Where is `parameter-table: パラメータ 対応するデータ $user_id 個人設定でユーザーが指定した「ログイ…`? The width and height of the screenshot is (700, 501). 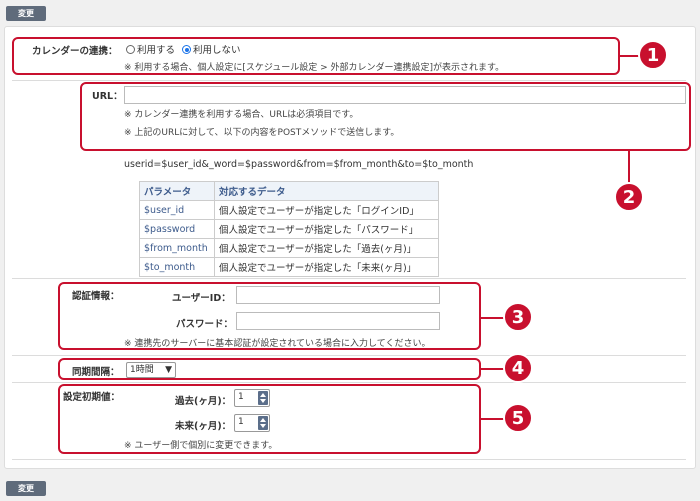
parameter-table: パラメータ 対応するデータ $user_id 個人設定でユーザーが指定した「ログイ… is located at coordinates (289, 229).